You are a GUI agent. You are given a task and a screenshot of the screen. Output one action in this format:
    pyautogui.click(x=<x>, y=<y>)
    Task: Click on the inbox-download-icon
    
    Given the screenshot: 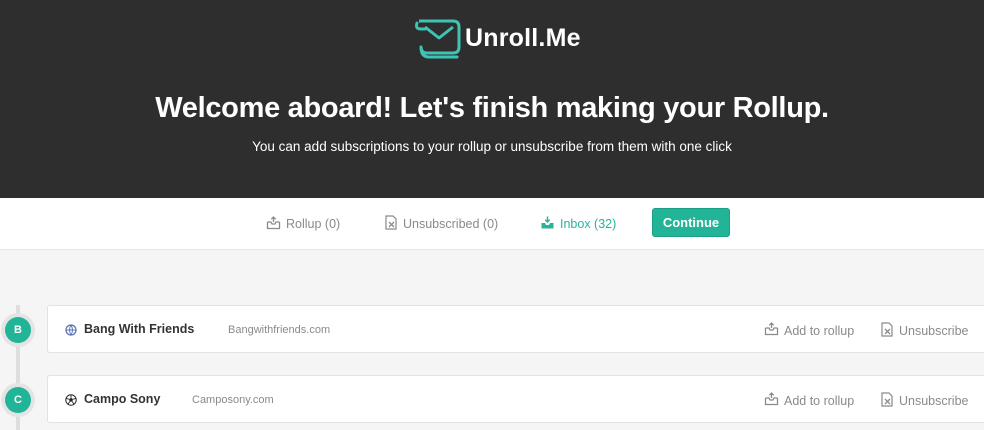 What is the action you would take?
    pyautogui.click(x=550, y=224)
    